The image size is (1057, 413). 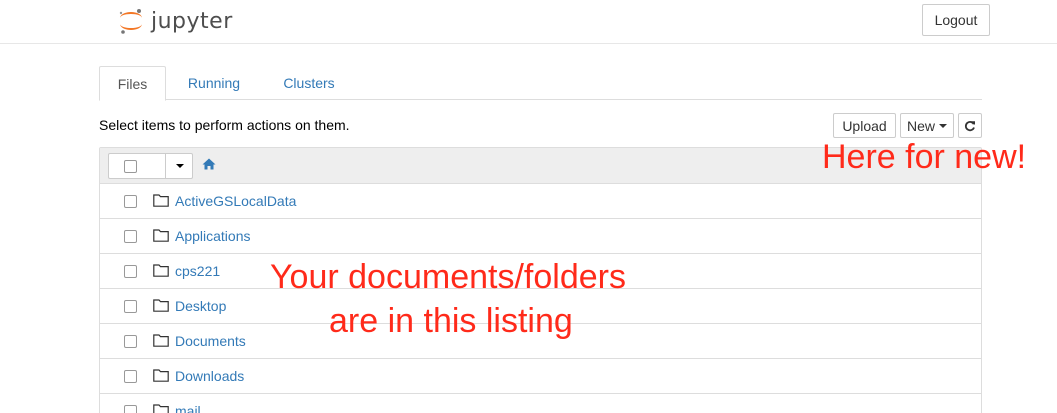 I want to click on refresh-icon, so click(x=969, y=125).